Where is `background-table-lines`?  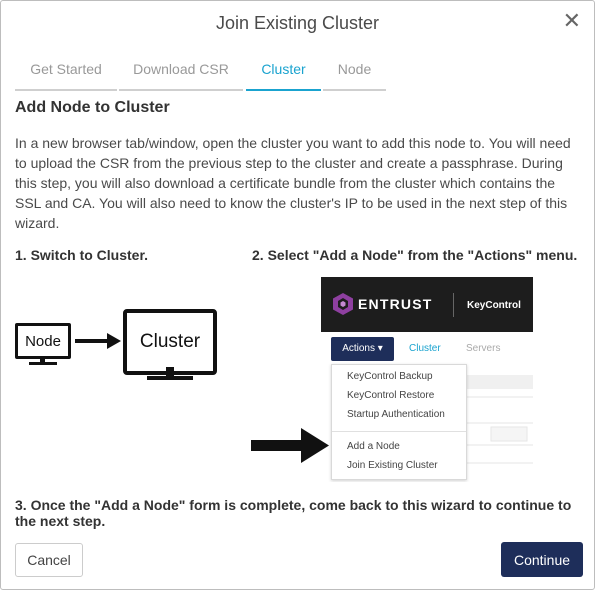 background-table-lines is located at coordinates (497, 419).